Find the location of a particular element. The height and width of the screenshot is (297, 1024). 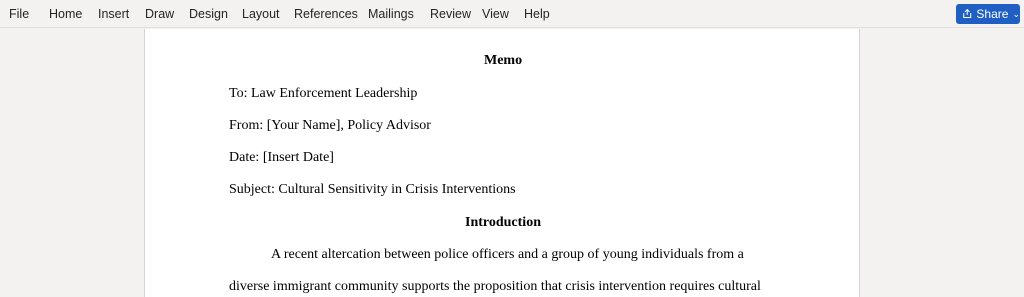

memo-from-line: From: [Your Name], Policy Advisor is located at coordinates (330, 125).